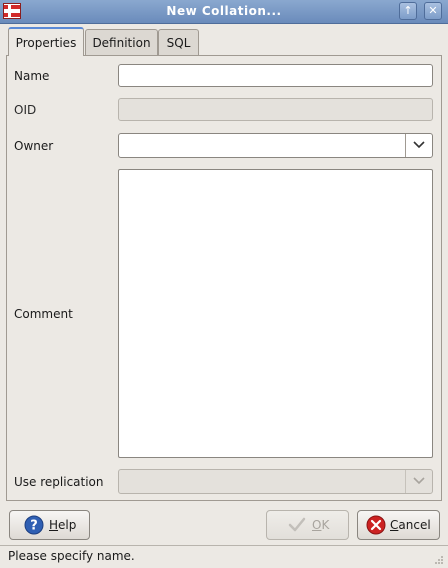 Image resolution: width=448 pixels, height=568 pixels. What do you see at coordinates (439, 560) in the screenshot?
I see `resize-grip-icon` at bounding box center [439, 560].